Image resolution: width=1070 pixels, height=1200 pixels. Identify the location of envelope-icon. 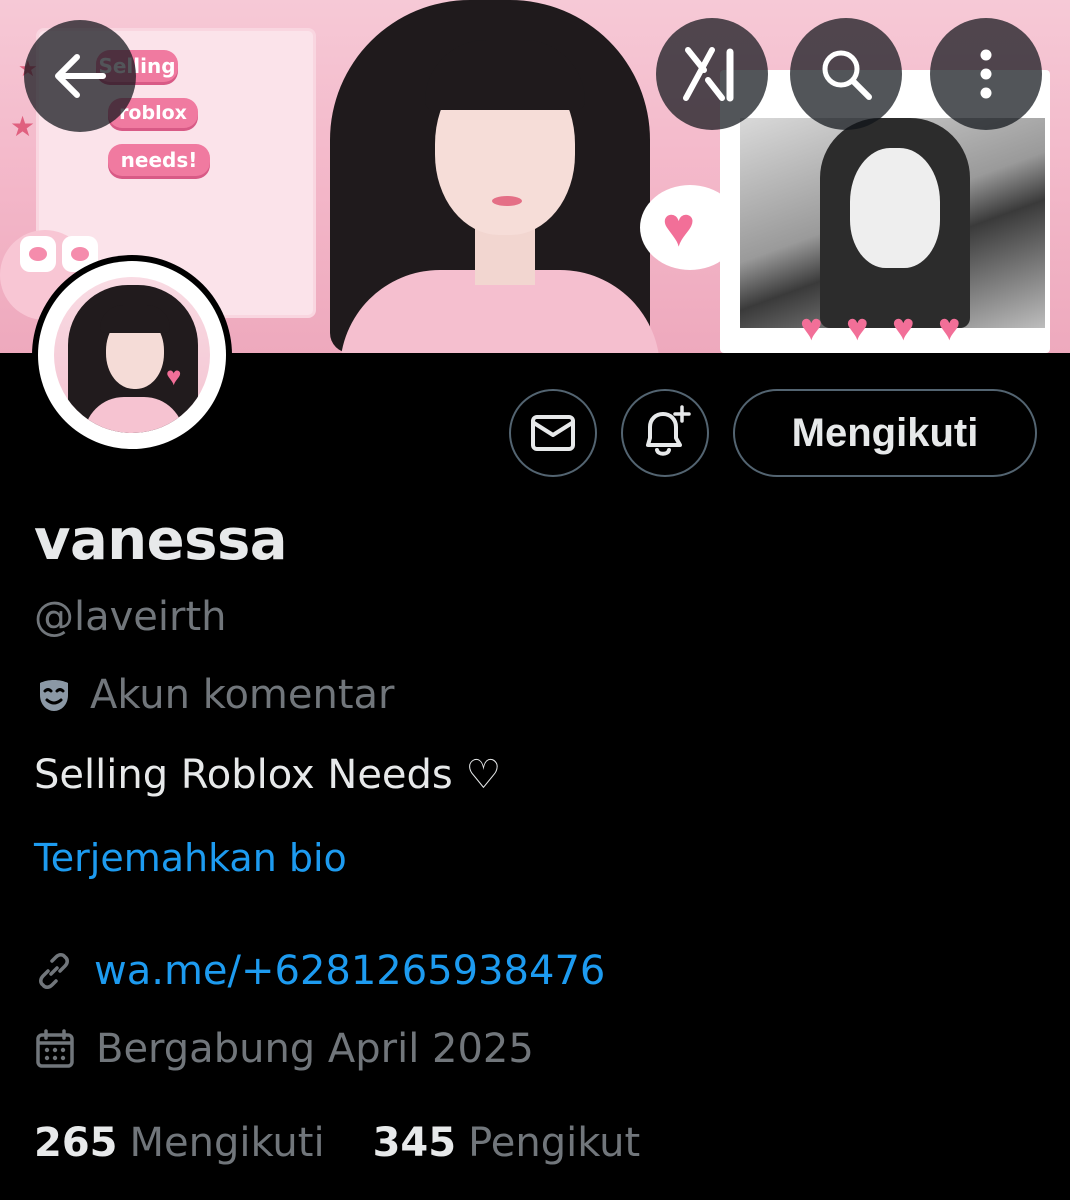
(553, 433).